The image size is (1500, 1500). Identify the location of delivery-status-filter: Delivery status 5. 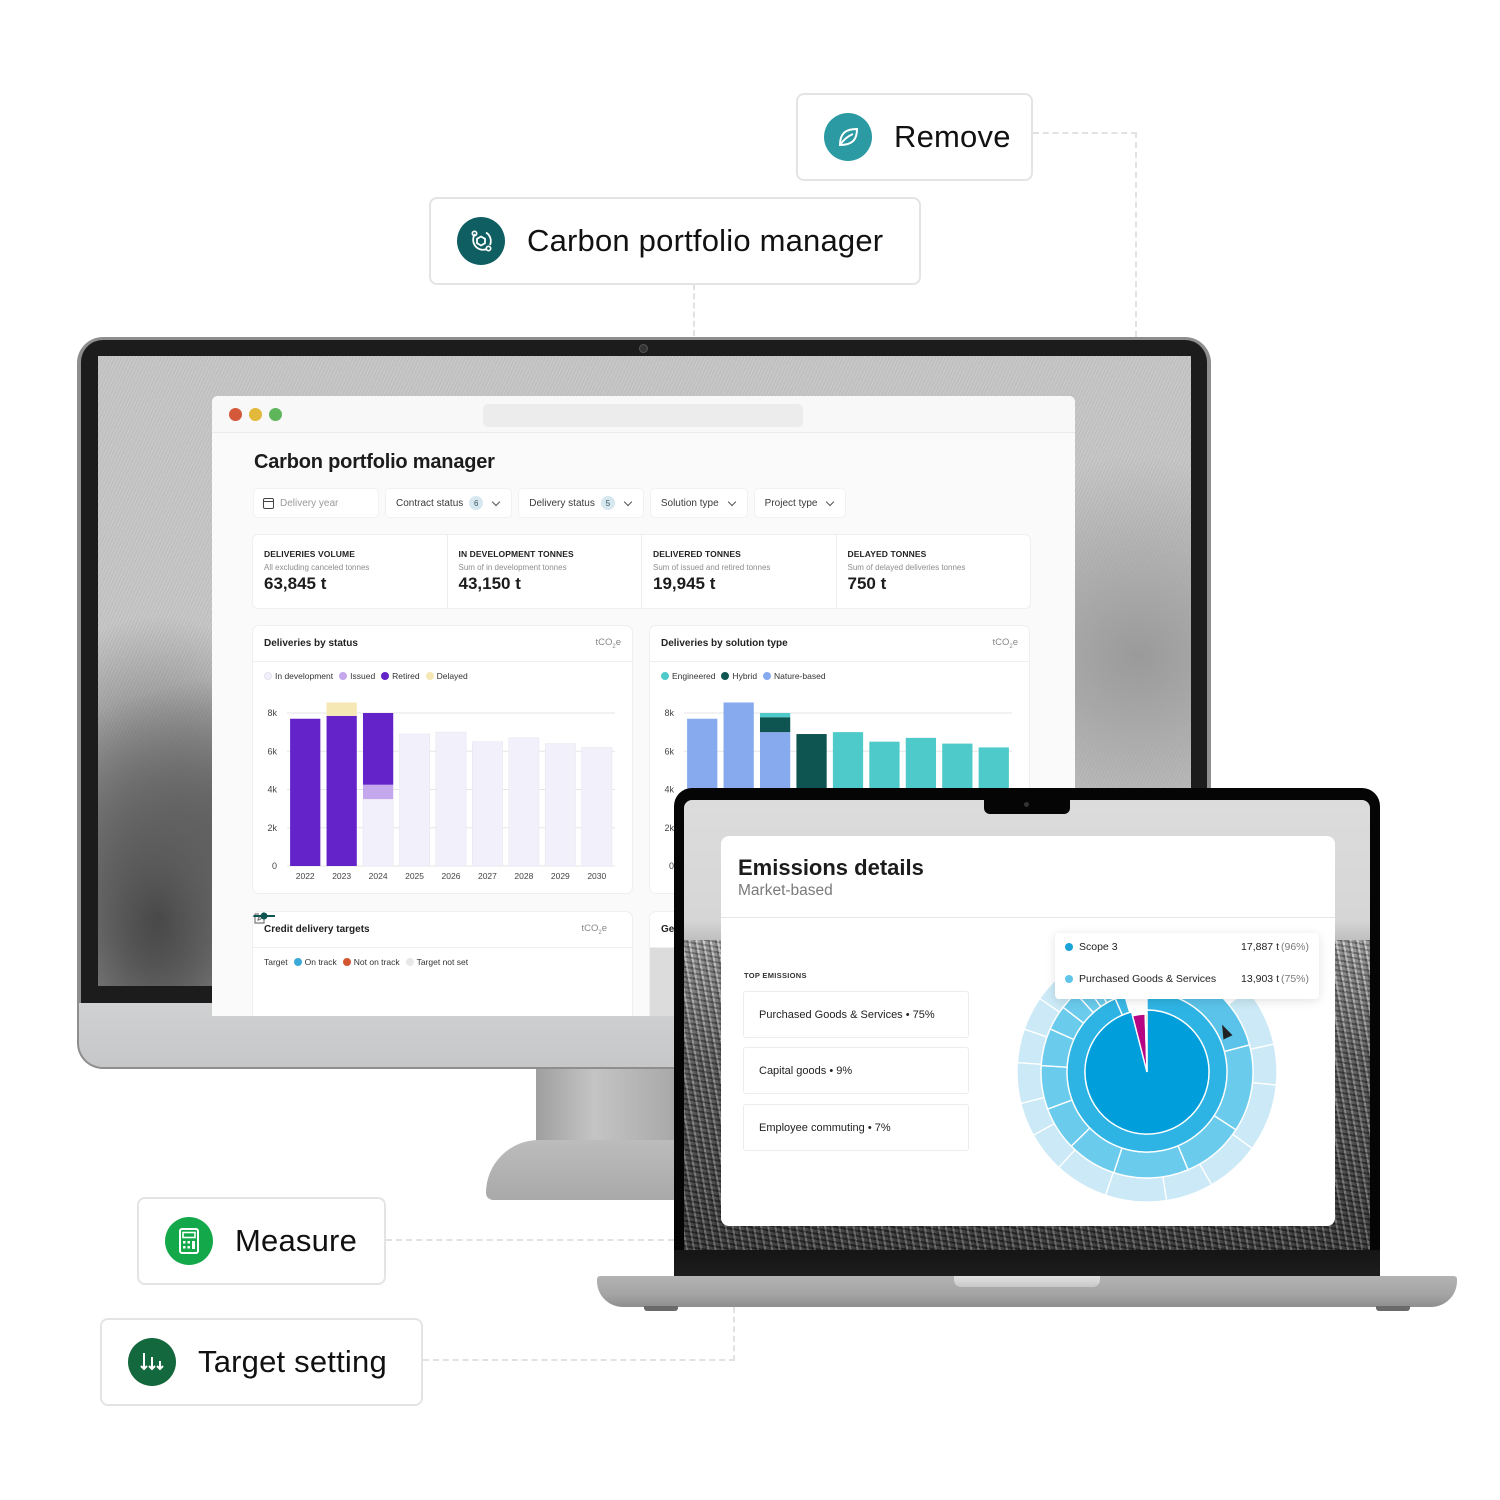
(581, 503).